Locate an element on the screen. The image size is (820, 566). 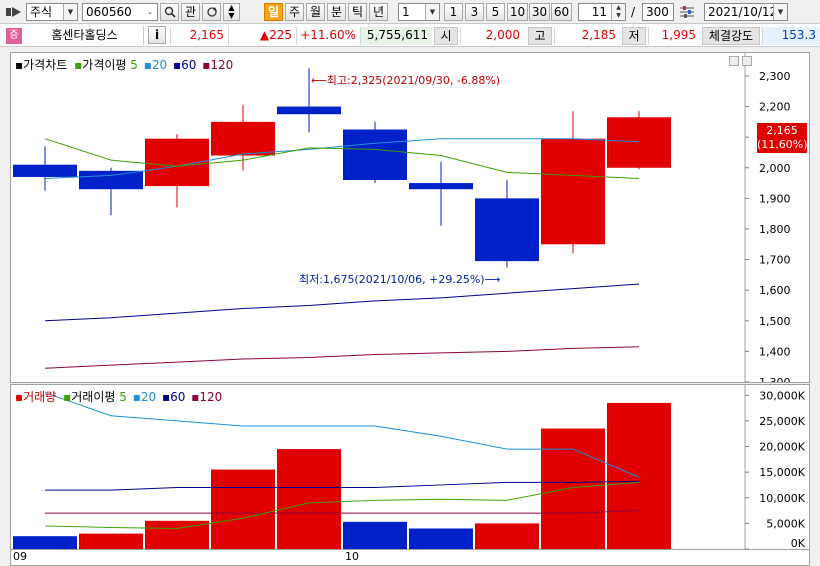
y-tick-label: 1,500 is located at coordinates (775, 321).